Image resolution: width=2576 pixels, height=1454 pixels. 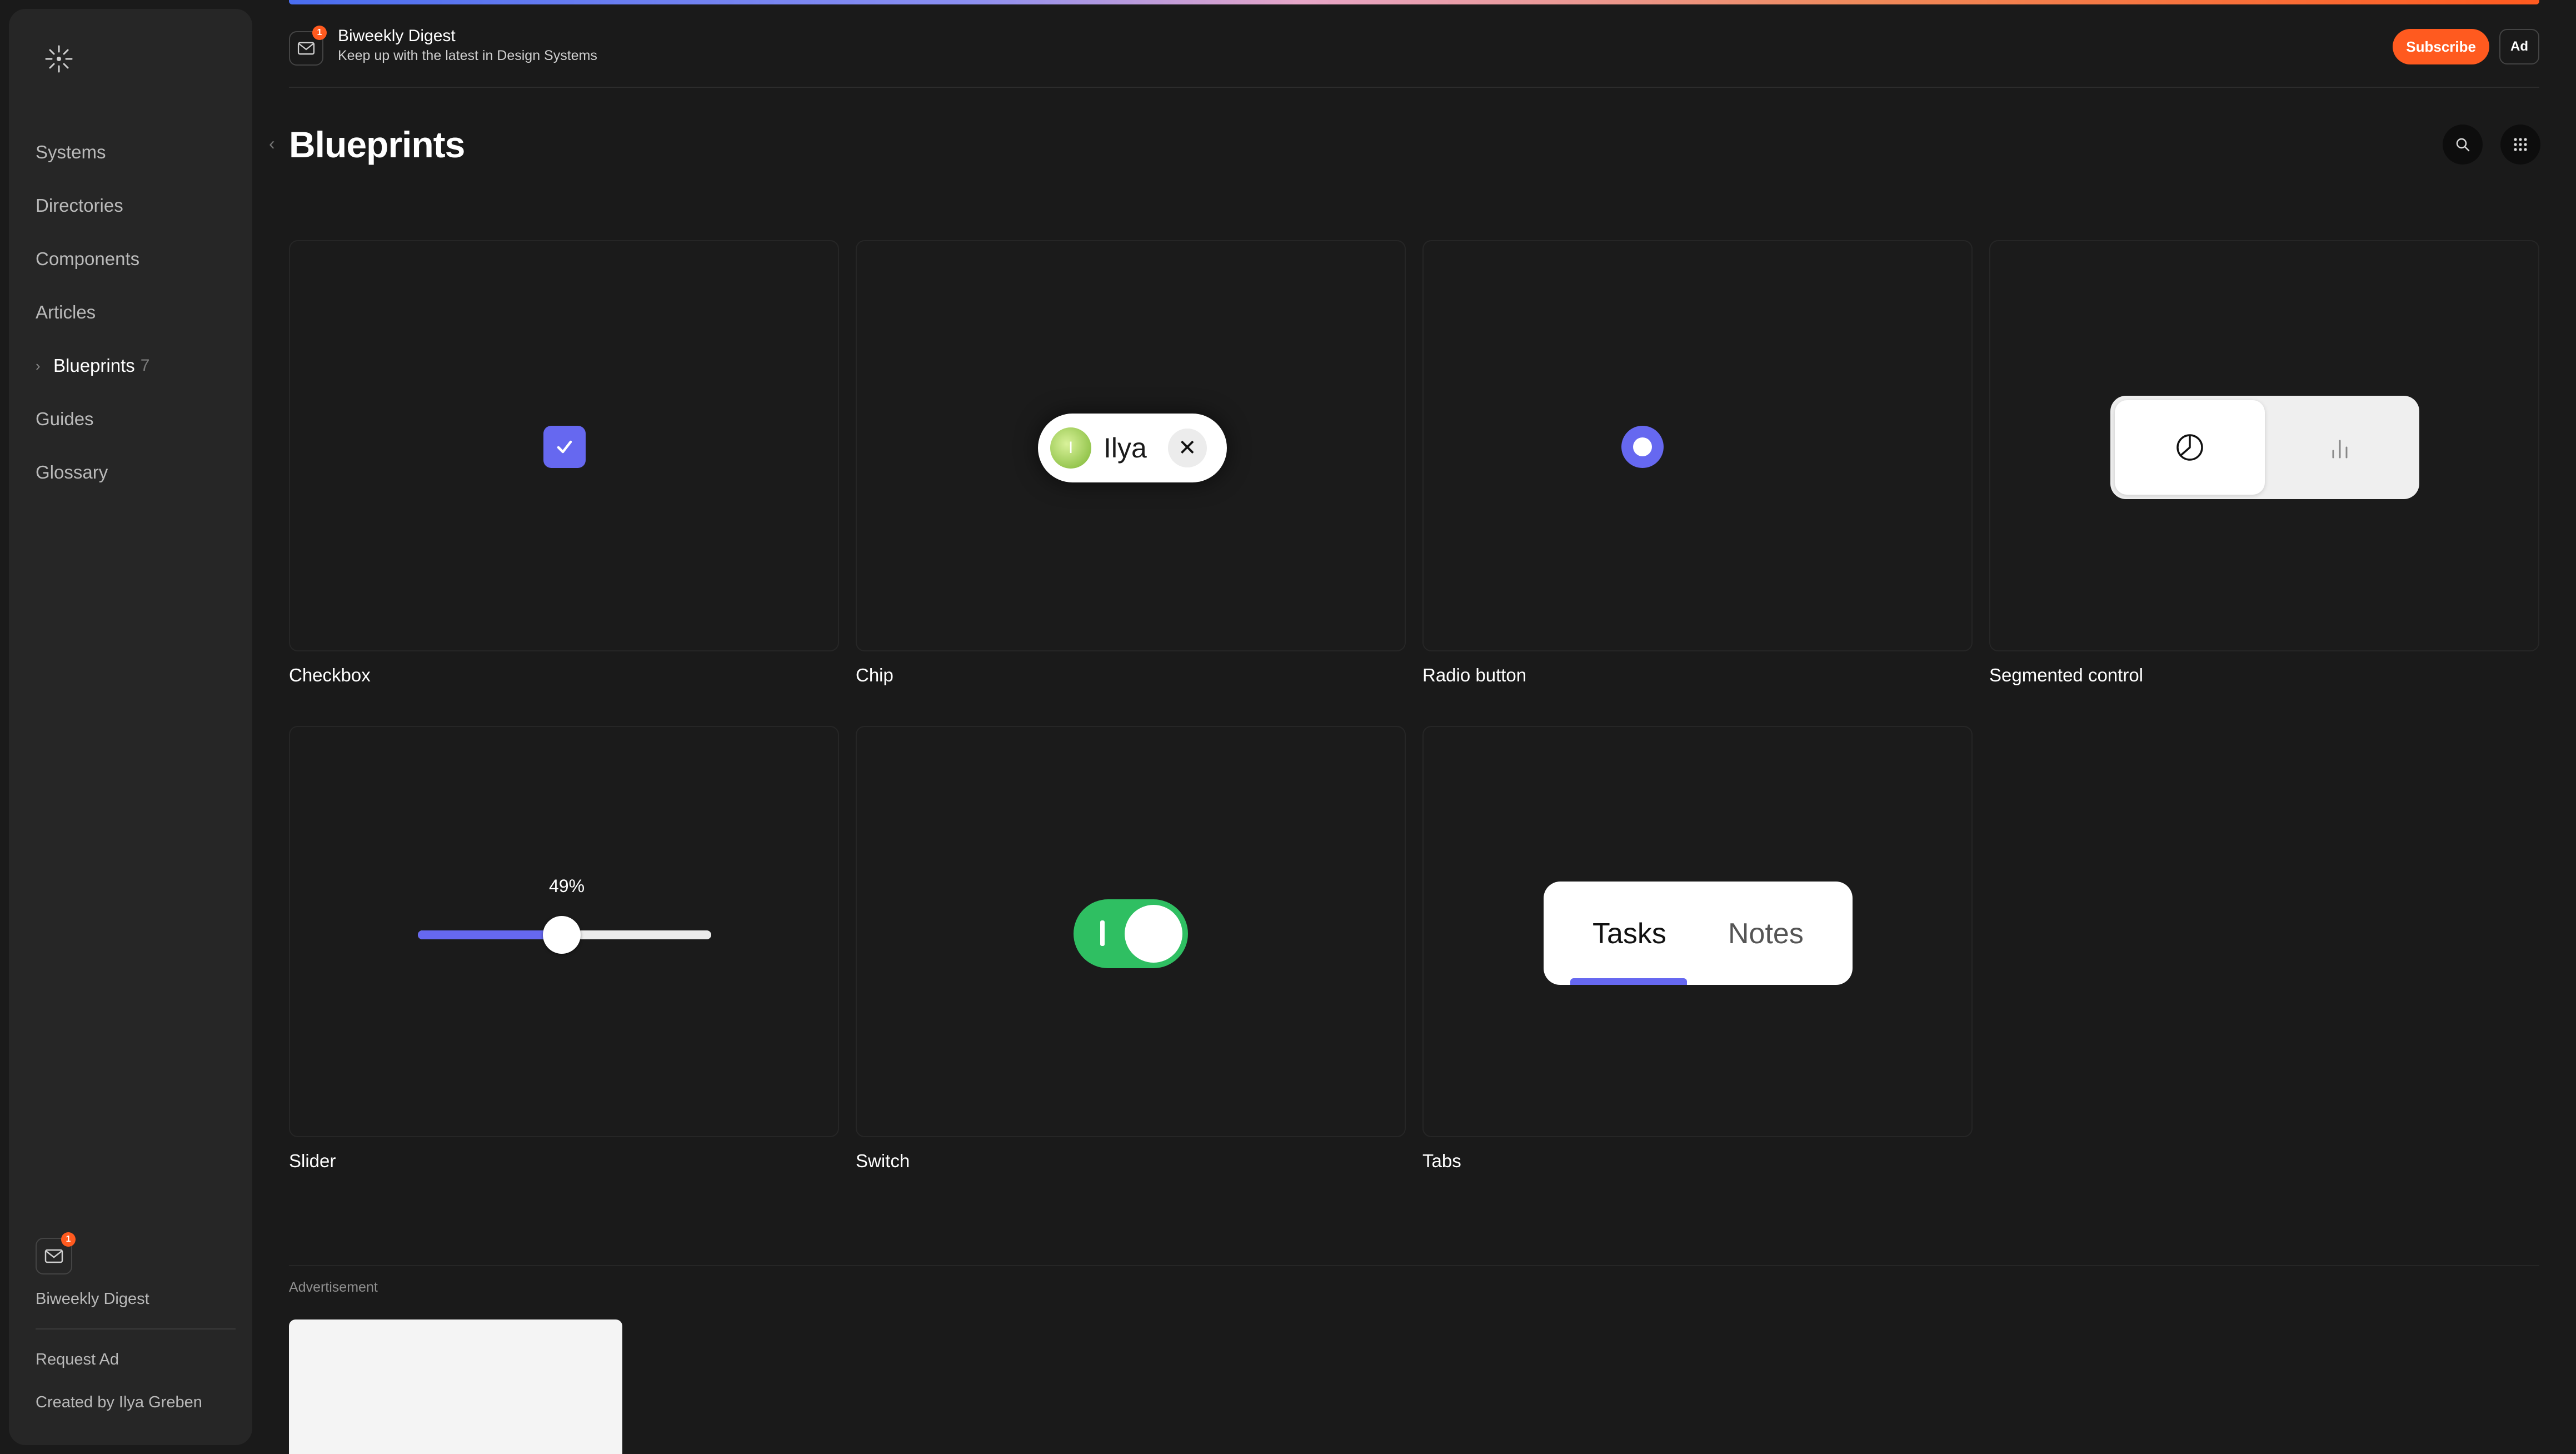 I want to click on sidebar-item-label: Blueprints, so click(x=94, y=365).